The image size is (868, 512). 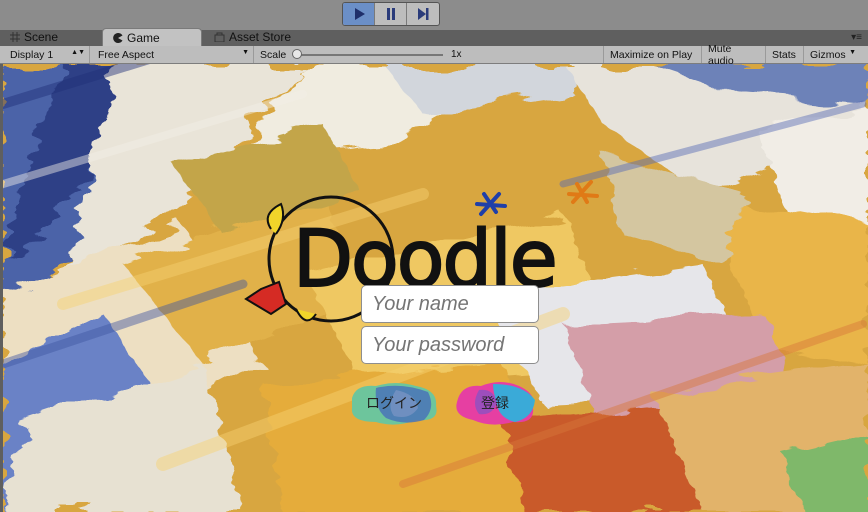 I want to click on display-label: Display 1, so click(x=32, y=54).